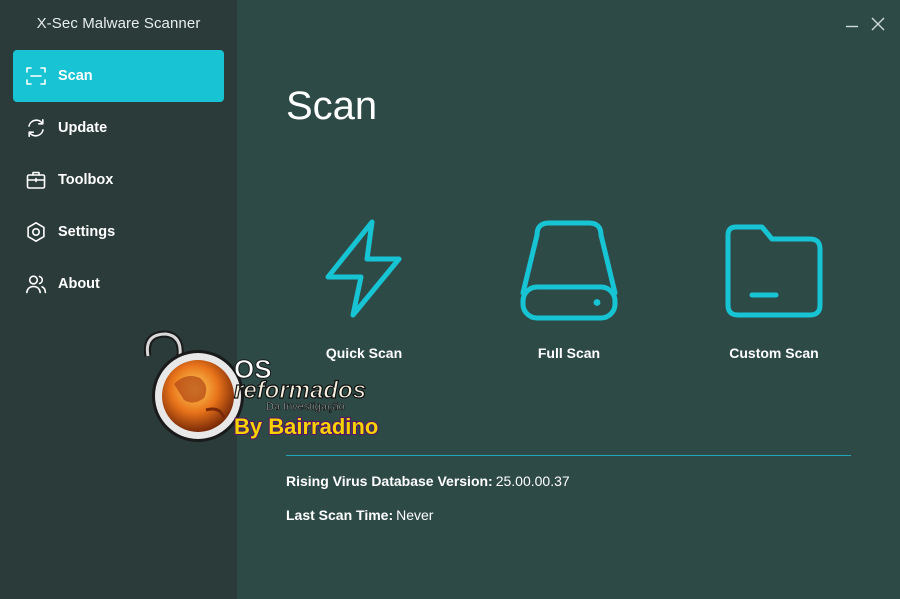 This screenshot has width=900, height=599. Describe the element at coordinates (83, 128) in the screenshot. I see `sidebar-item-label: Update` at that location.